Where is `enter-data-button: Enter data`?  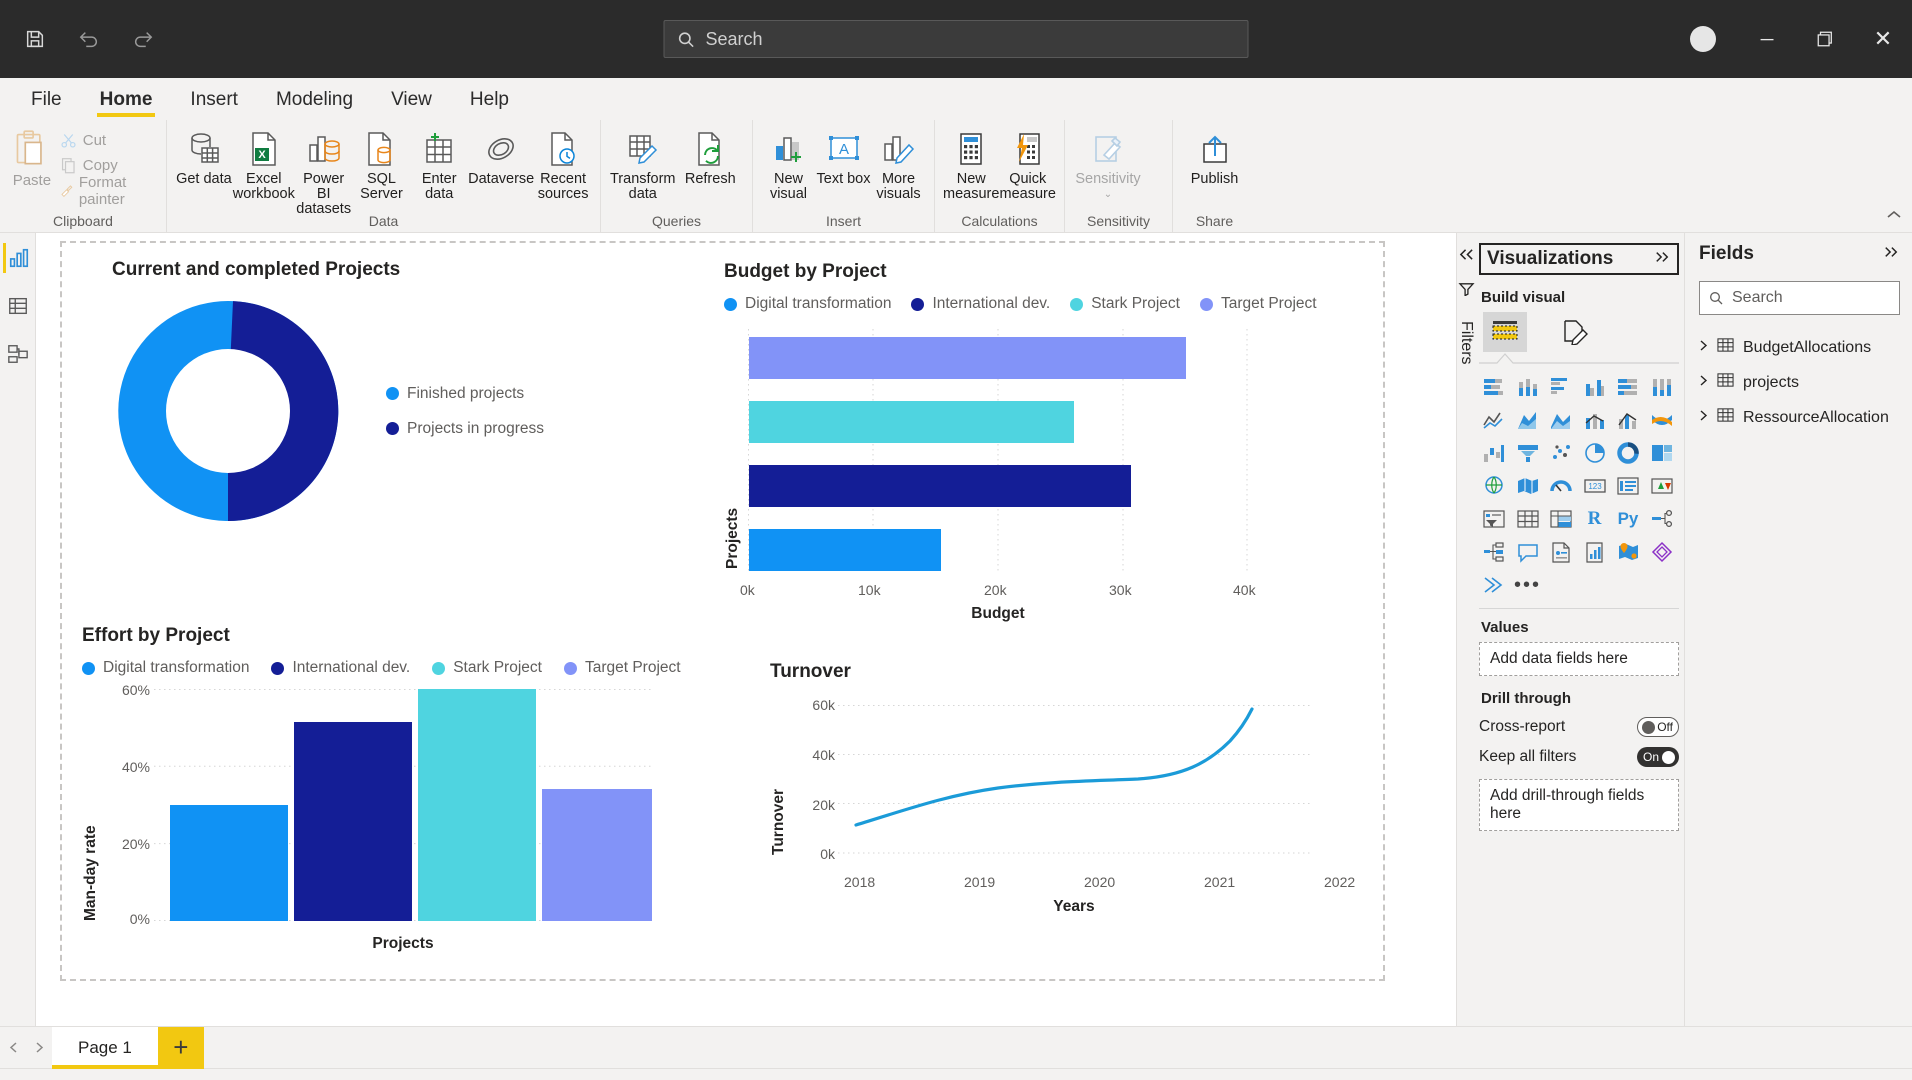
enter-data-button: Enter data is located at coordinates (439, 163).